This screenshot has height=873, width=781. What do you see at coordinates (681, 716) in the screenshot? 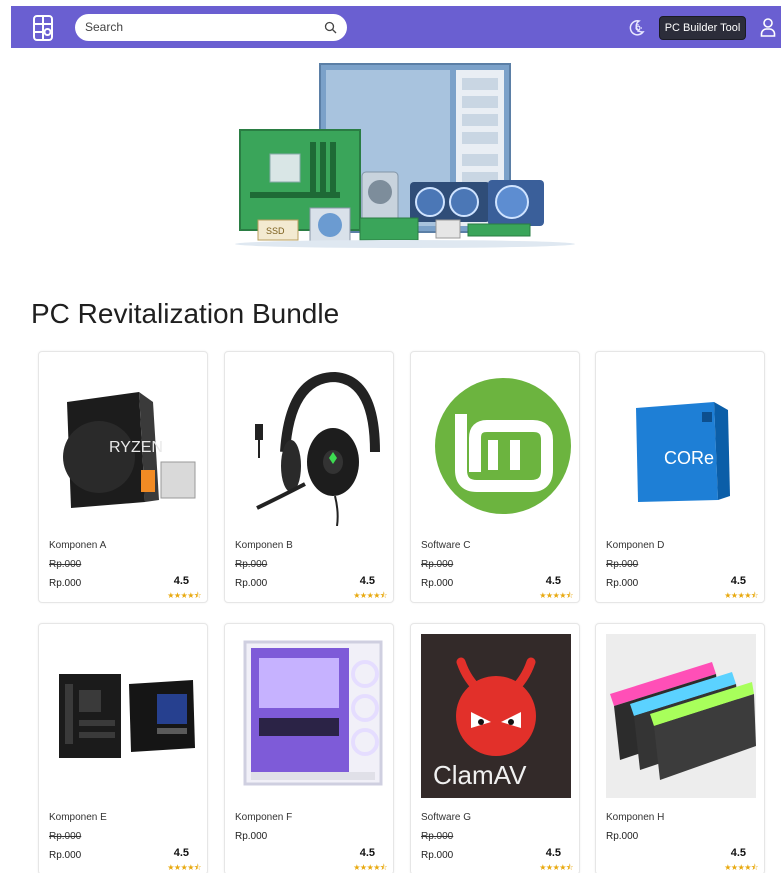
I see `rgb-ram-sticks-image` at bounding box center [681, 716].